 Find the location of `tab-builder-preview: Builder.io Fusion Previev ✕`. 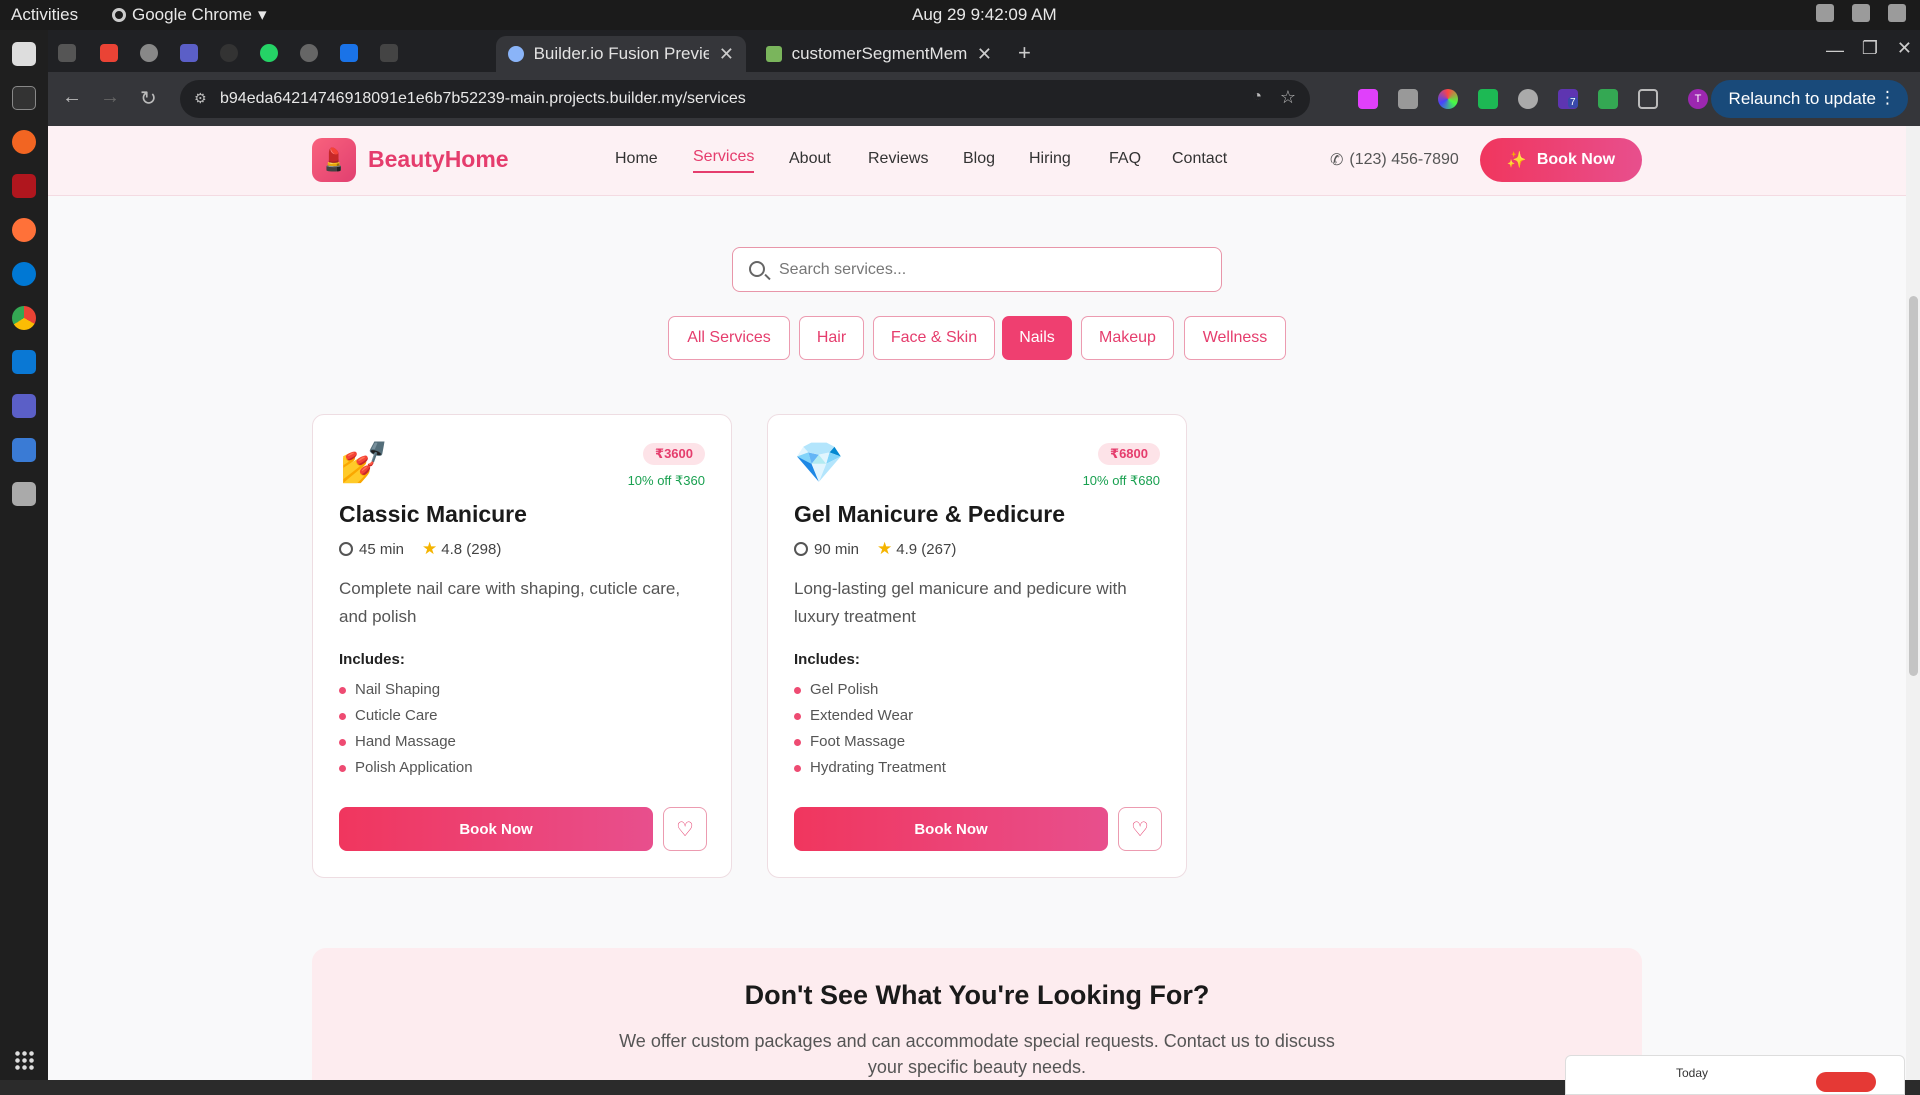

tab-builder-preview: Builder.io Fusion Previev ✕ is located at coordinates (621, 54).